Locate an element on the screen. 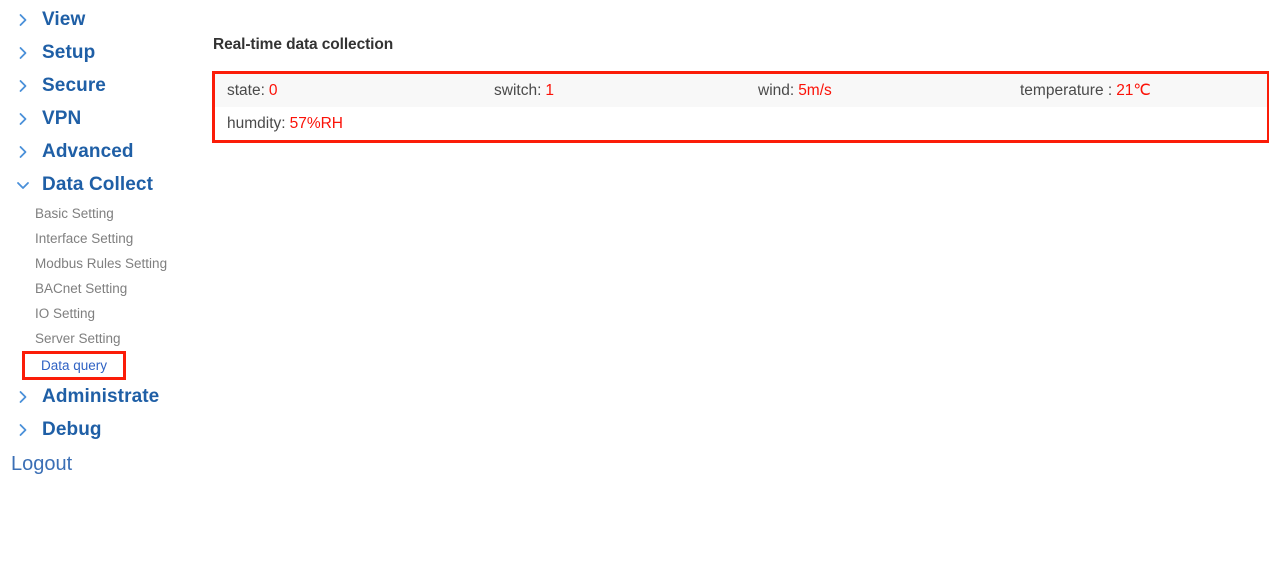 This screenshot has height=582, width=1269. reading-state: state: 0 is located at coordinates (252, 90).